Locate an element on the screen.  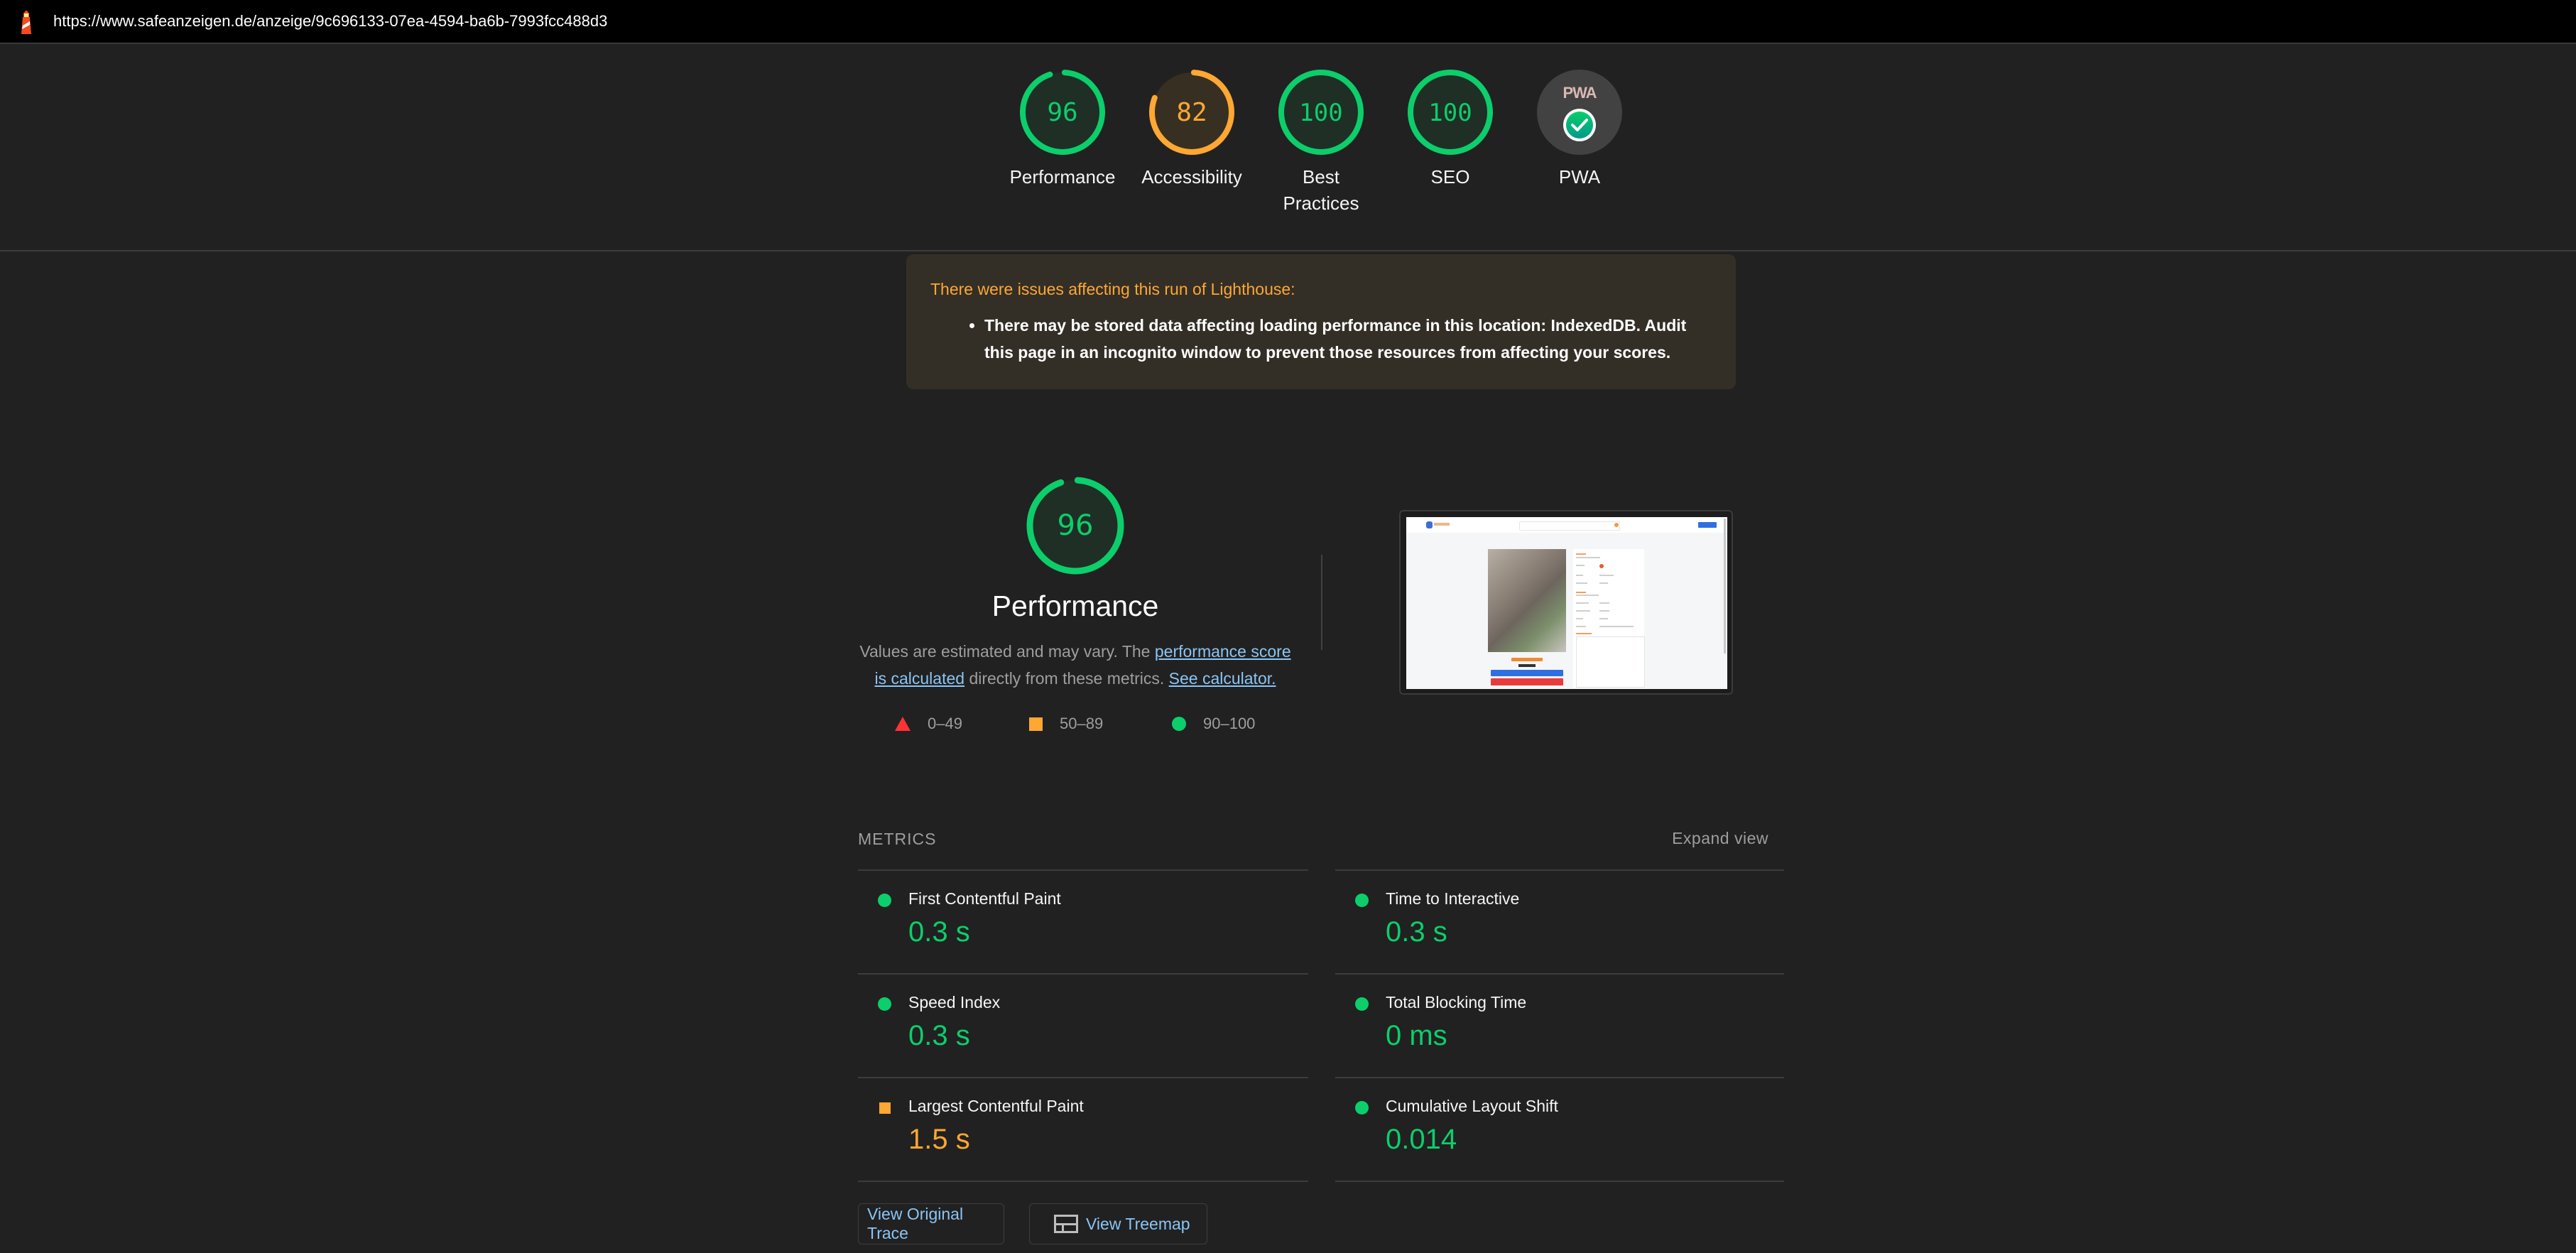
metric-value: 1.5 s is located at coordinates (939, 1140).